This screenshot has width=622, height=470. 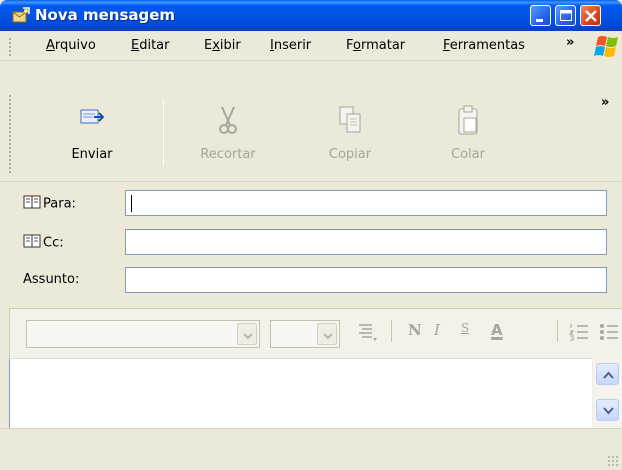 I want to click on paste-icon, so click(x=468, y=123).